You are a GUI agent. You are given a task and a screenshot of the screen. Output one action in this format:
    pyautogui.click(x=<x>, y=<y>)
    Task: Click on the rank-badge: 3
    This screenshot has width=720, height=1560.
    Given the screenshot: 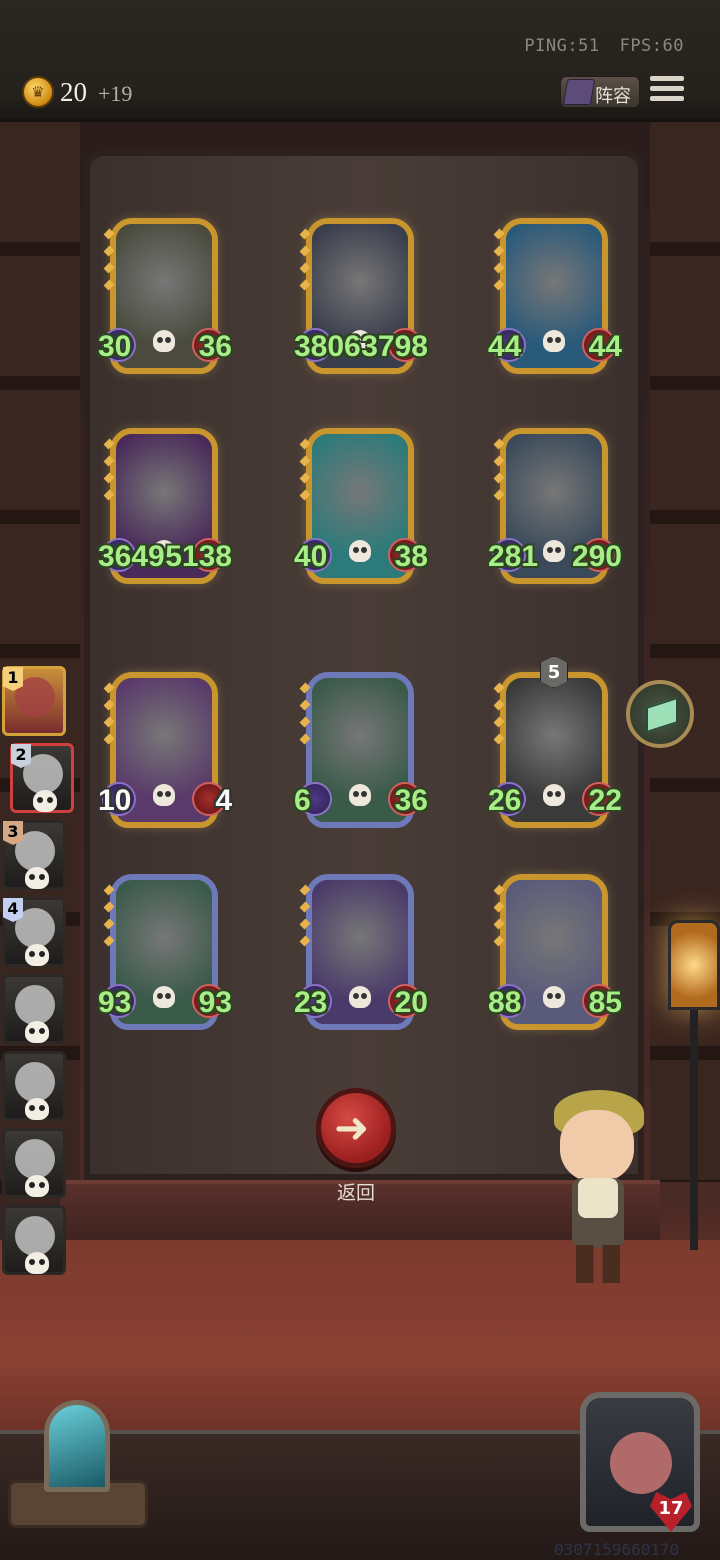 What is the action you would take?
    pyautogui.click(x=13, y=833)
    